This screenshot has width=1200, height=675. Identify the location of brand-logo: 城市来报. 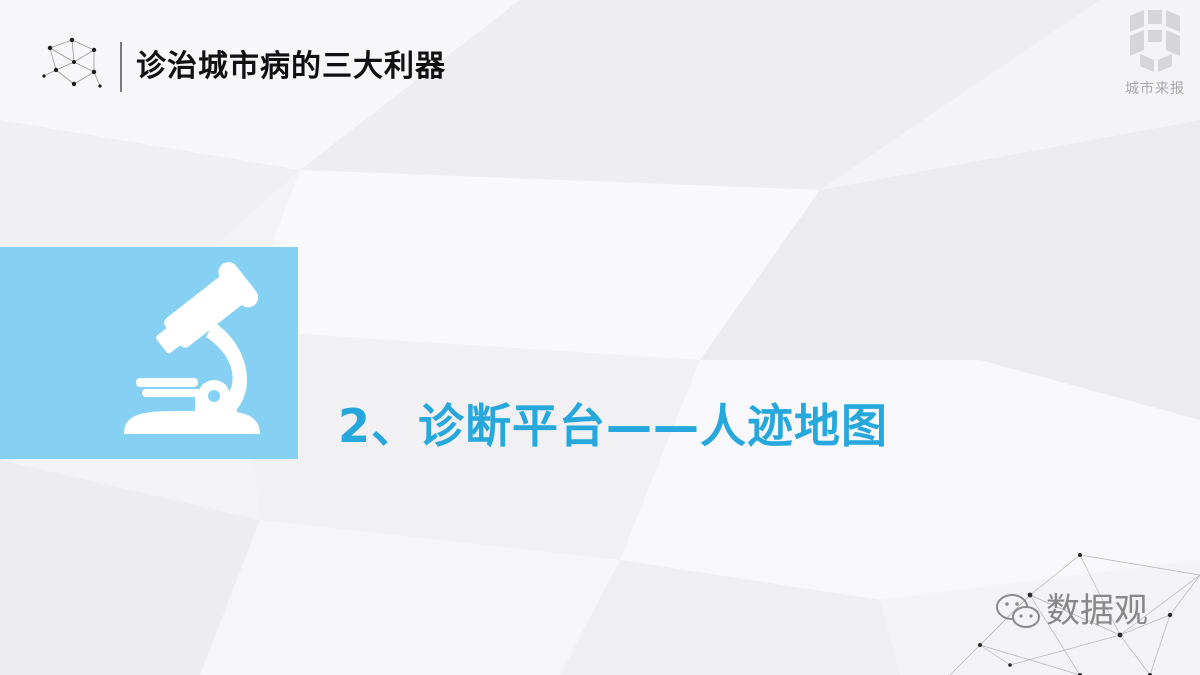
(1155, 54).